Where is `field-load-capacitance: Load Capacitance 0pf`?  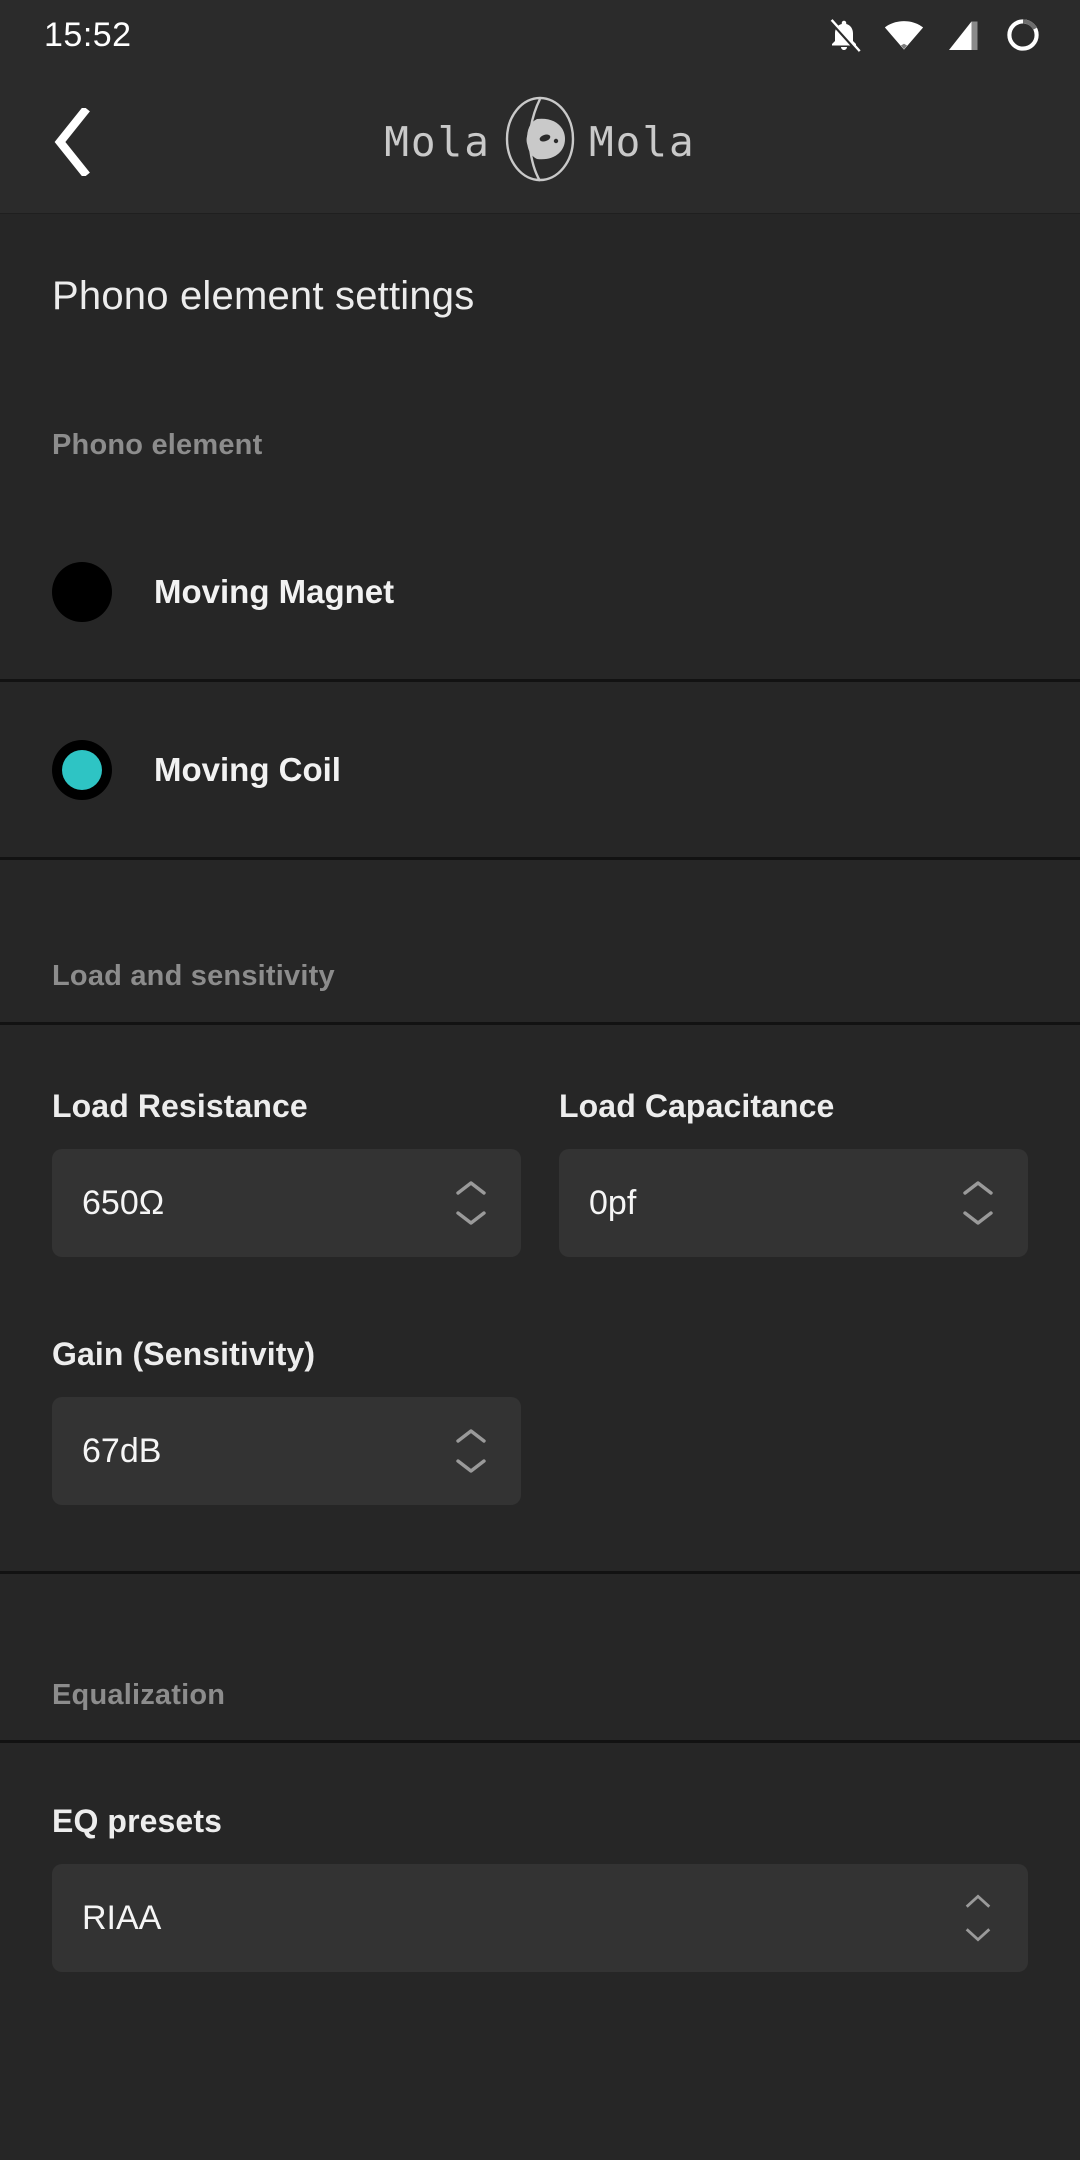
field-load-capacitance: Load Capacitance 0pf is located at coordinates (793, 1172).